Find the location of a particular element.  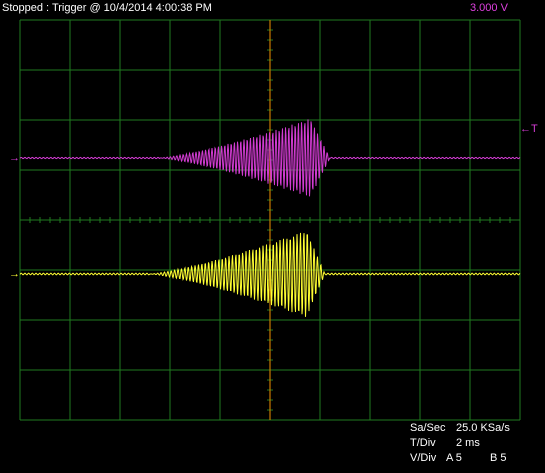

acquisition-status: Stopped : Trigger @ 10/4/2014 4:00:38 PM is located at coordinates (107, 8).